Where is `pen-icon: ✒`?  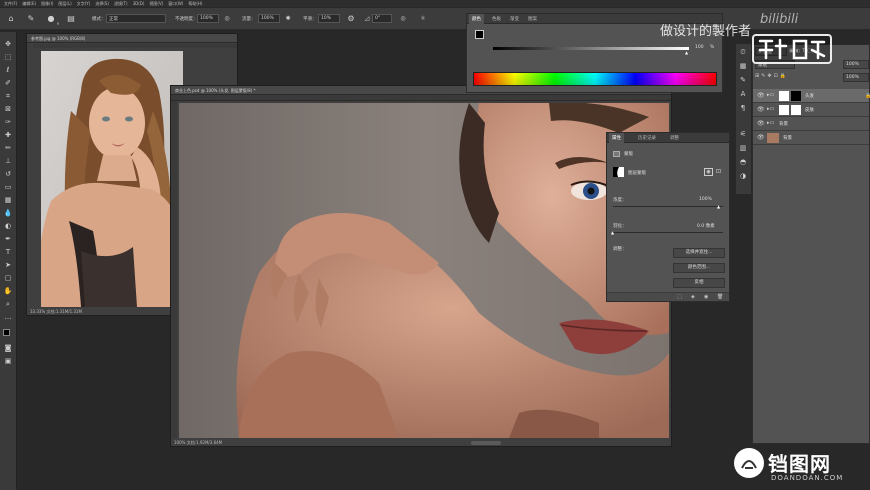 pen-icon: ✒ is located at coordinates (8, 239).